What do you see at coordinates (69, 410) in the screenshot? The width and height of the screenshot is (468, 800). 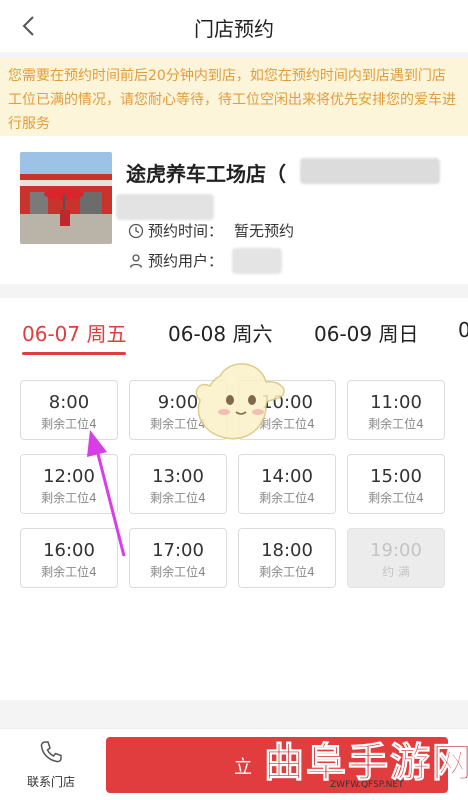 I see `time-slot: 8:00 剩余工位4` at bounding box center [69, 410].